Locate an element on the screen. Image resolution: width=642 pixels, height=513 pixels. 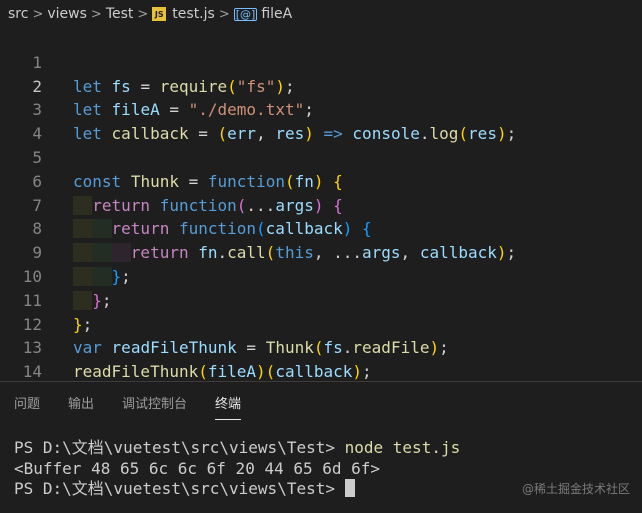
code-line: 1 let fs = require("fs"); is located at coordinates (321, 61).